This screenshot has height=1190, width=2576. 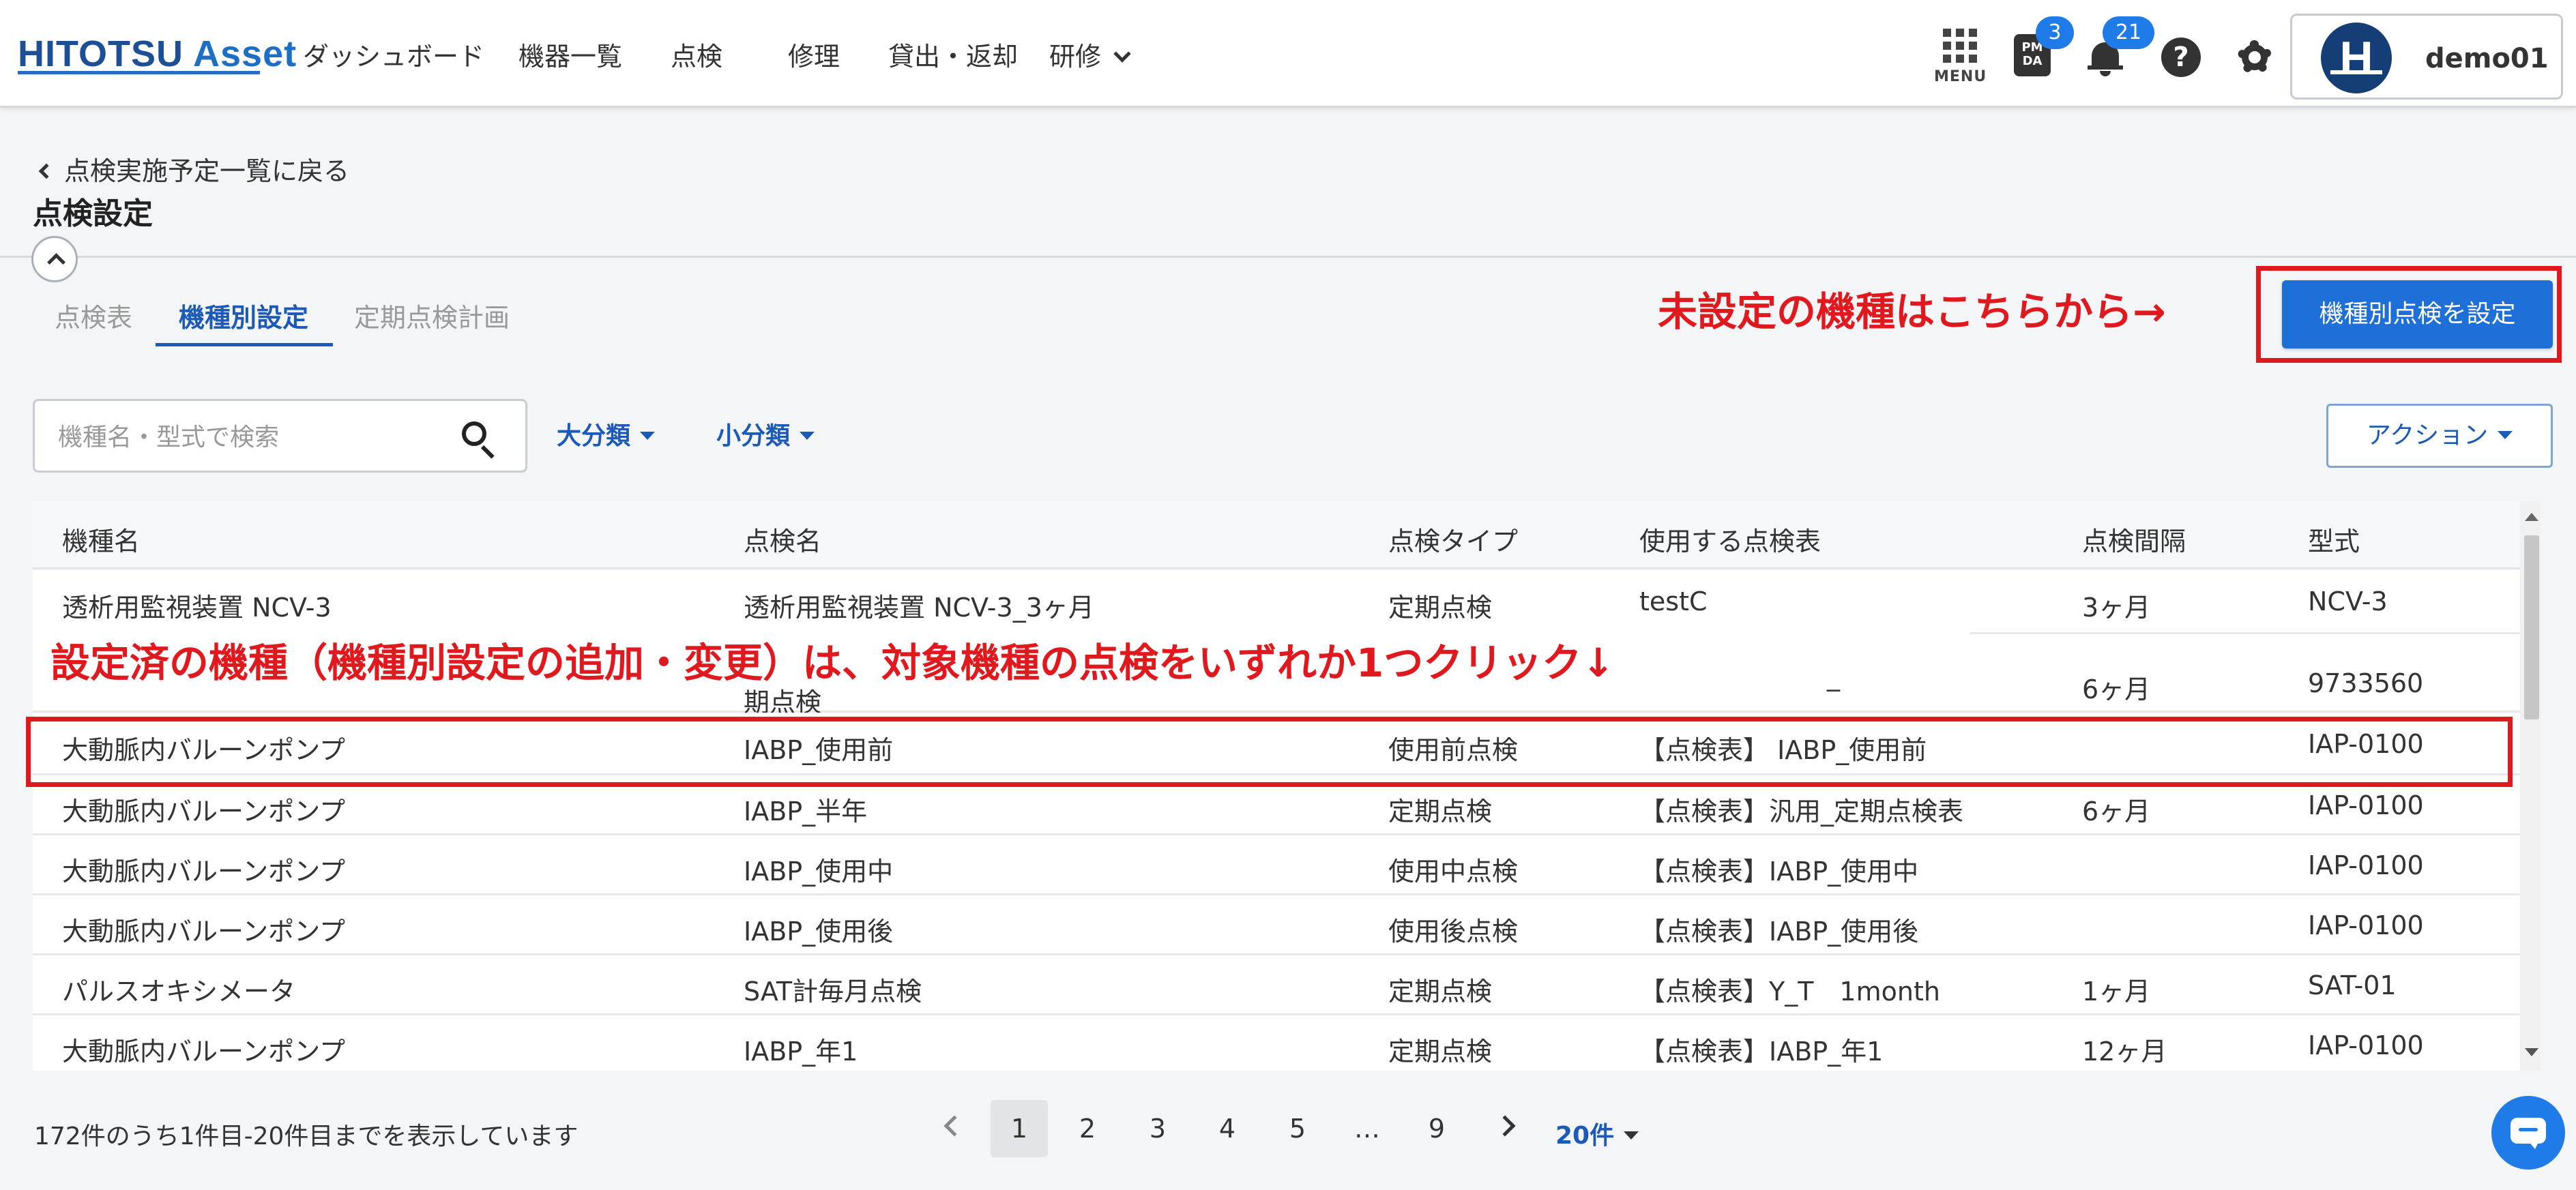 What do you see at coordinates (2116, 608) in the screenshot?
I see `cell-interval: 3ヶ月` at bounding box center [2116, 608].